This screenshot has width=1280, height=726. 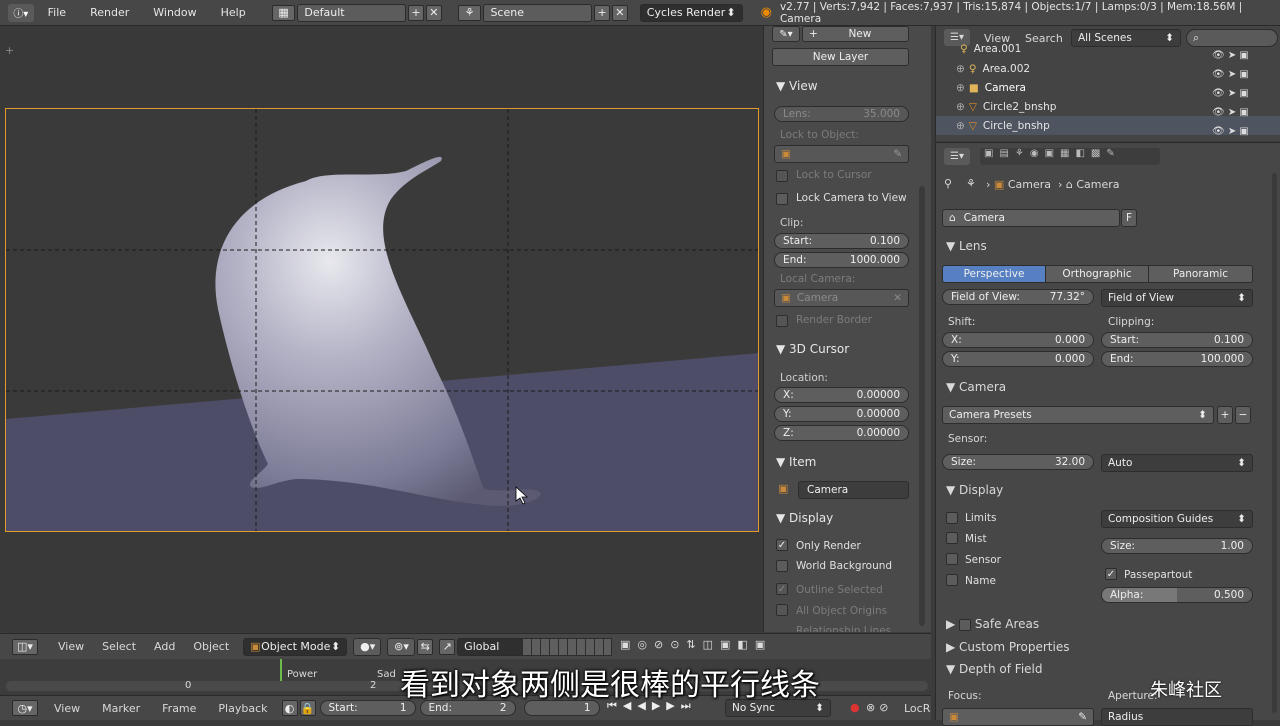 I want to click on lock-camera-checkbox, so click(x=782, y=199).